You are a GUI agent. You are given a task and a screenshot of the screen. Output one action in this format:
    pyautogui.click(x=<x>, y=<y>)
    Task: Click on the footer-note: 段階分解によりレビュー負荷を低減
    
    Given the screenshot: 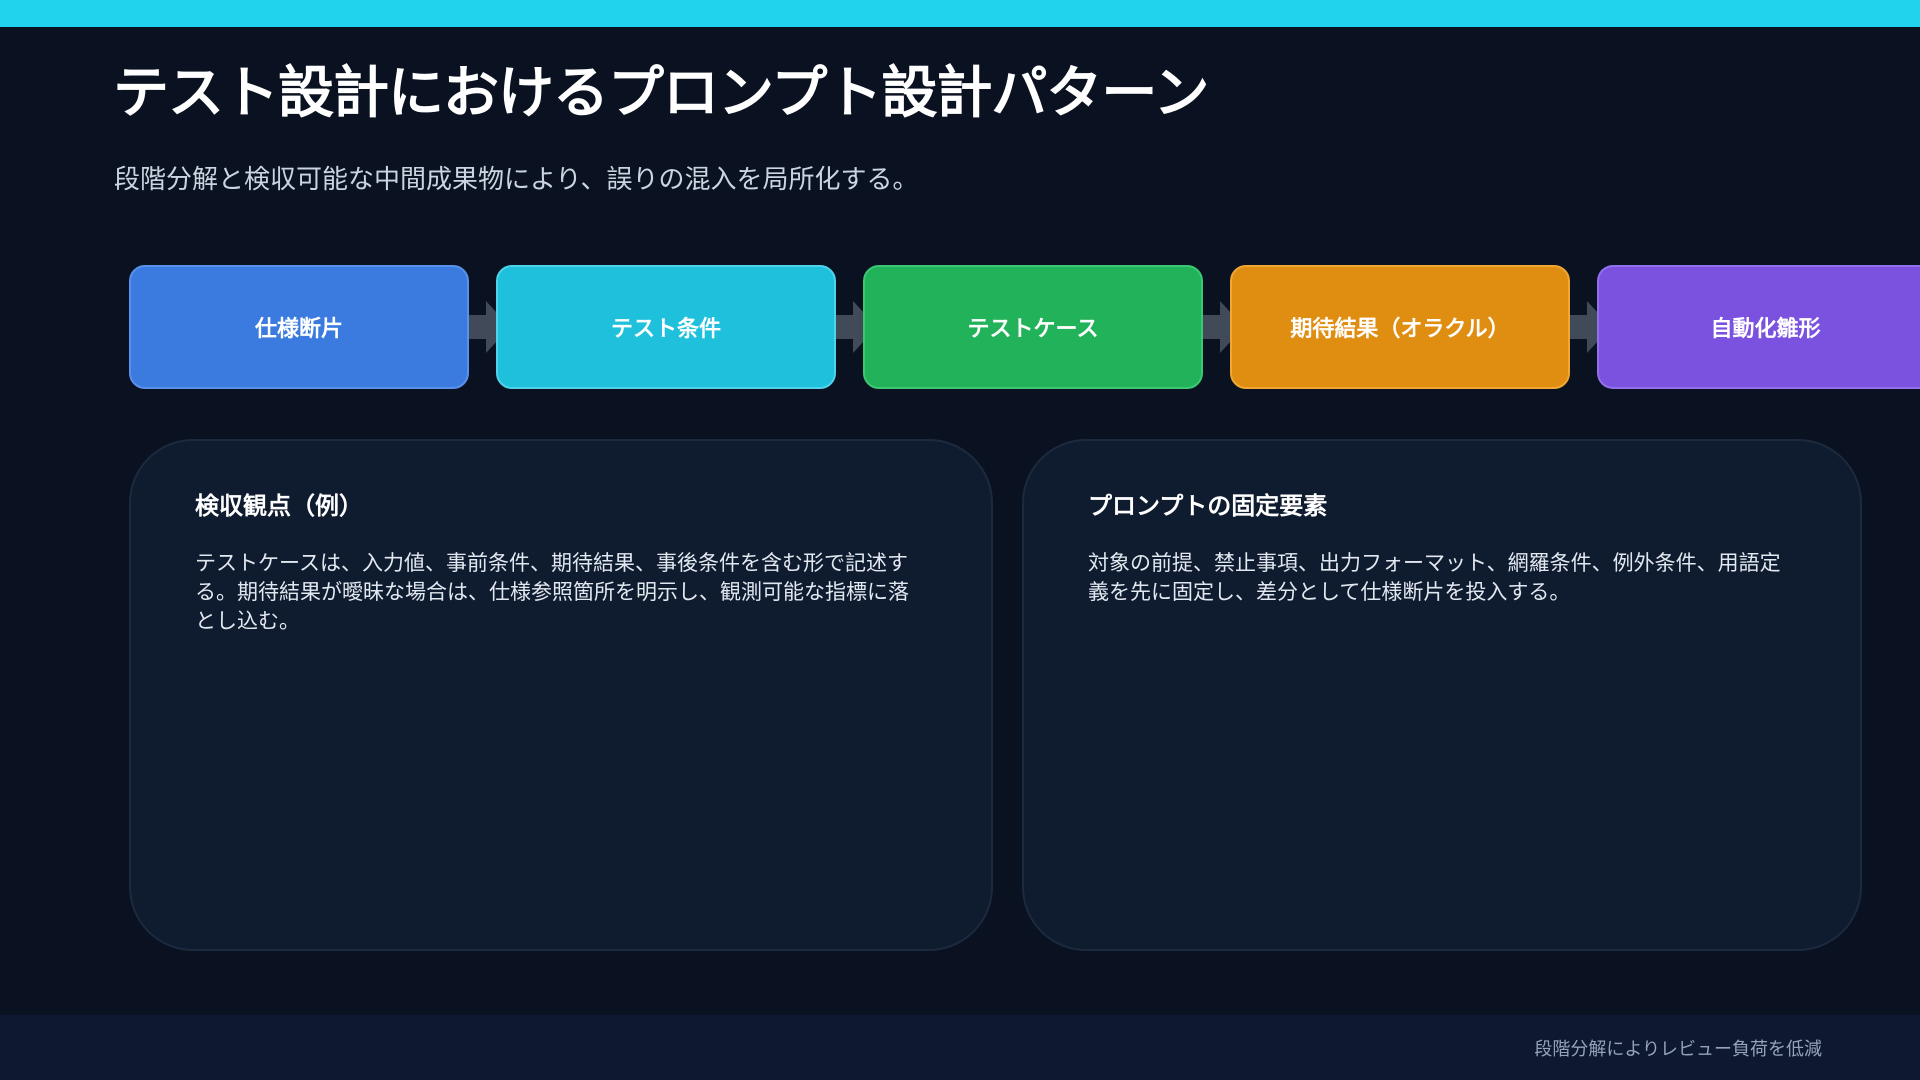 What is the action you would take?
    pyautogui.click(x=1678, y=1049)
    